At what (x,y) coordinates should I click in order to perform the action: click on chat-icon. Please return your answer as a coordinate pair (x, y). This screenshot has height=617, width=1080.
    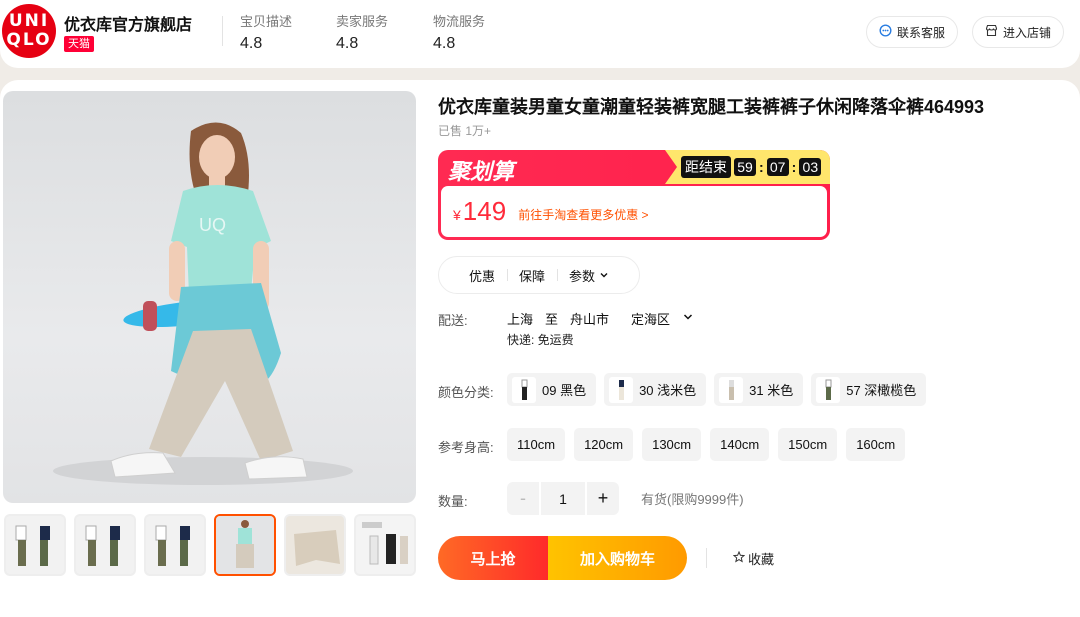
    Looking at the image, I should click on (885, 32).